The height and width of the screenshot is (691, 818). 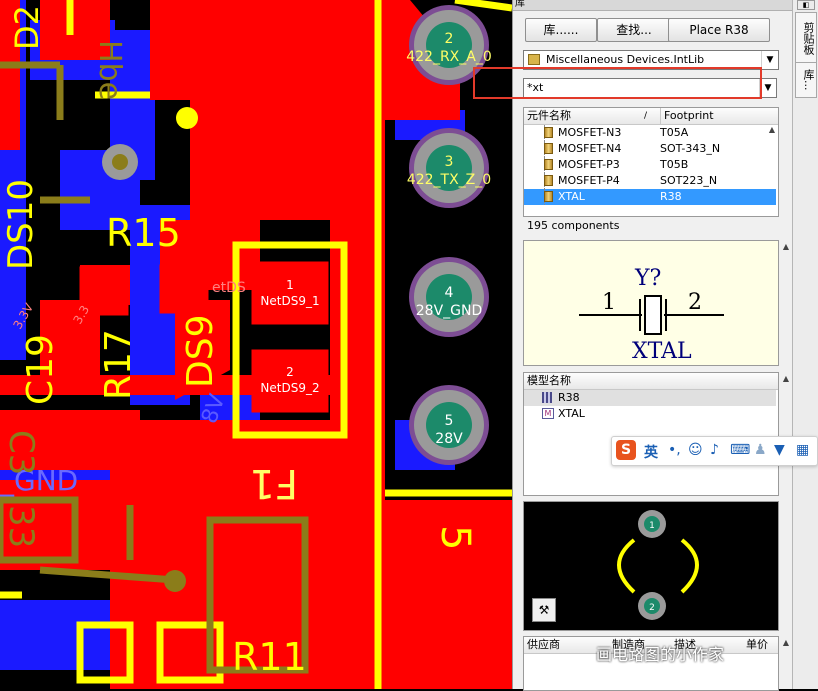 What do you see at coordinates (109, 70) in the screenshot?
I see `hbe-text: Hbe` at bounding box center [109, 70].